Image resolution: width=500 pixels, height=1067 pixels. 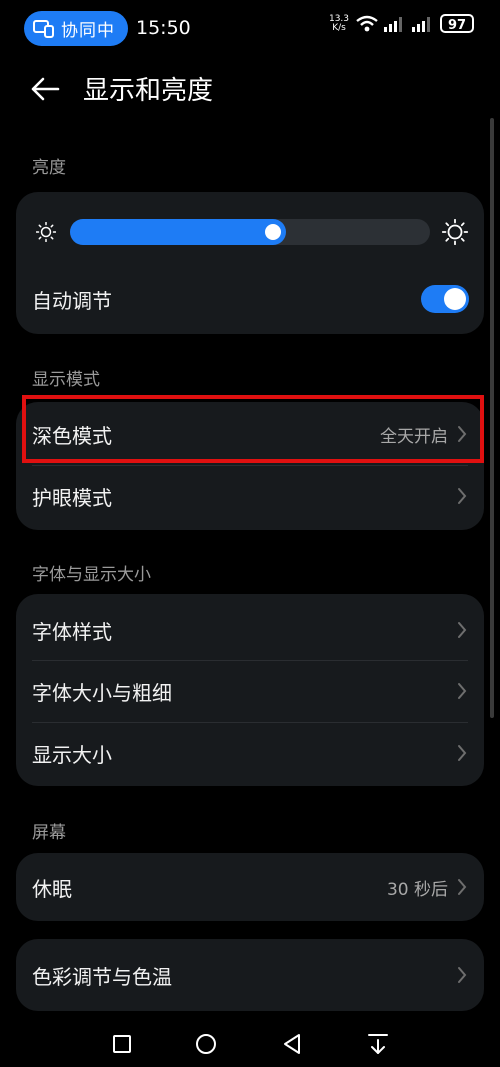 I want to click on back-triangle-icon, so click(x=292, y=1044).